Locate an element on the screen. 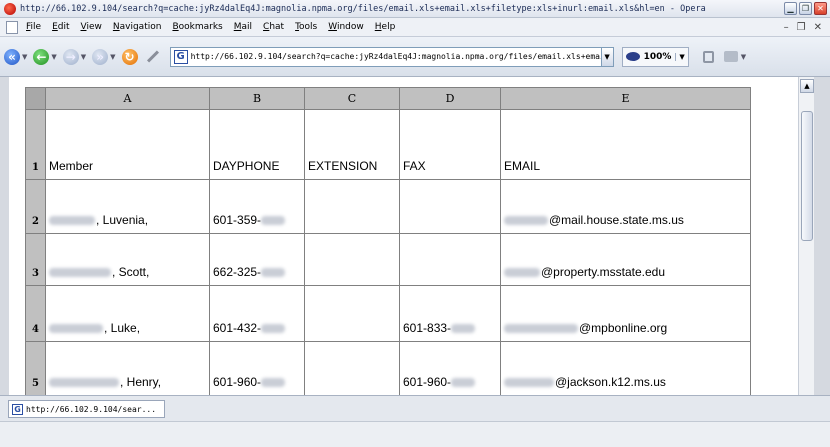  cell-email: EMAIL is located at coordinates (625, 144).